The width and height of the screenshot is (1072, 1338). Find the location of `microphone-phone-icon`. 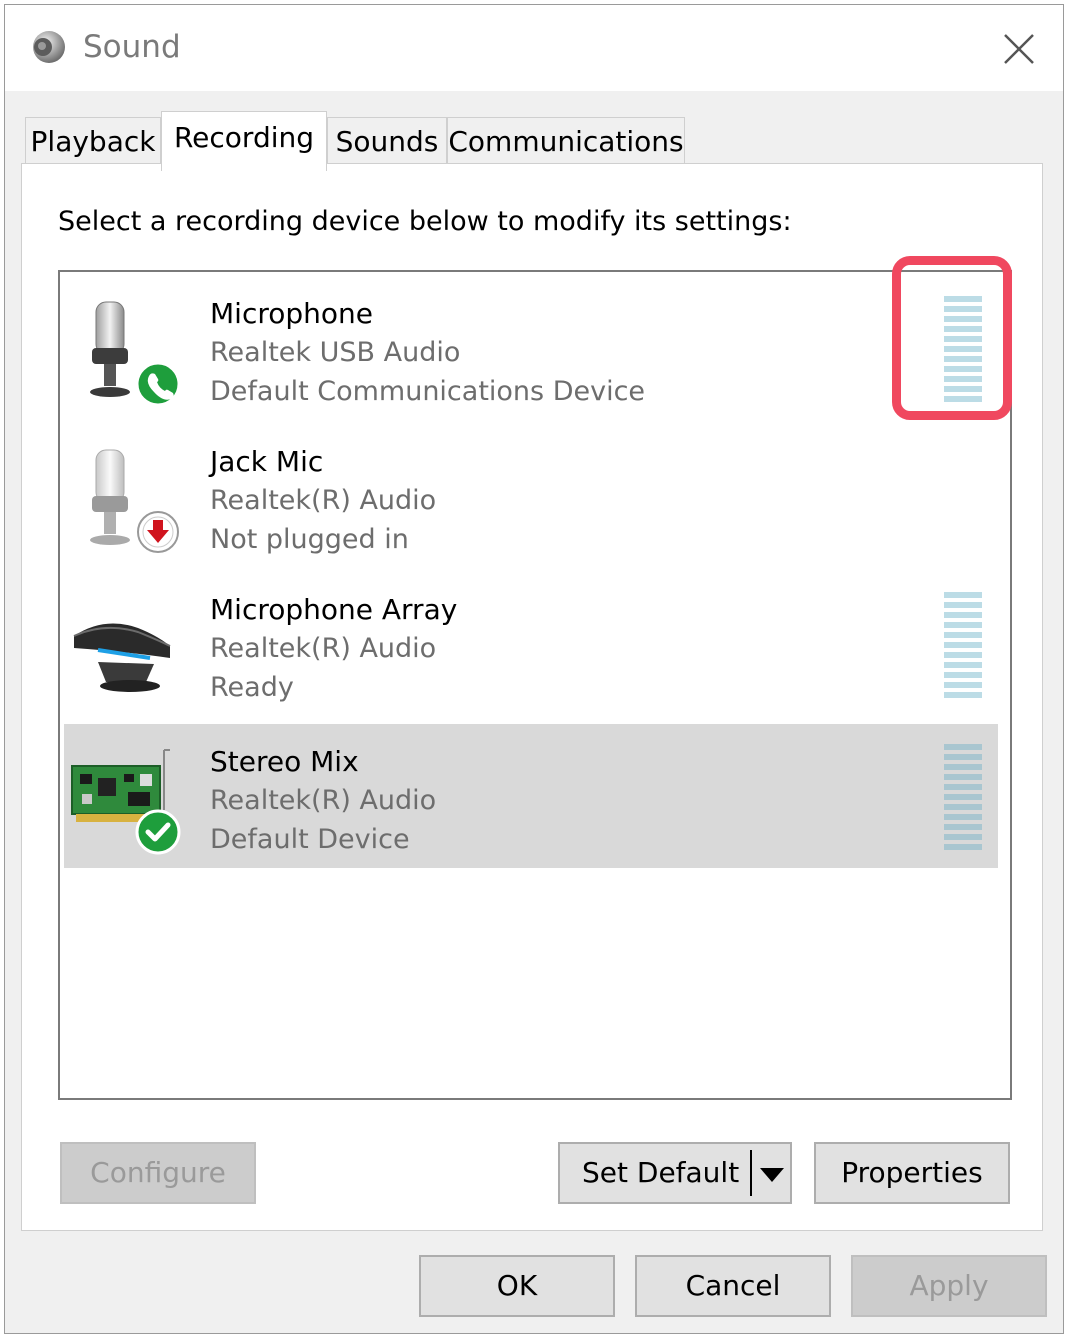

microphone-phone-icon is located at coordinates (135, 354).